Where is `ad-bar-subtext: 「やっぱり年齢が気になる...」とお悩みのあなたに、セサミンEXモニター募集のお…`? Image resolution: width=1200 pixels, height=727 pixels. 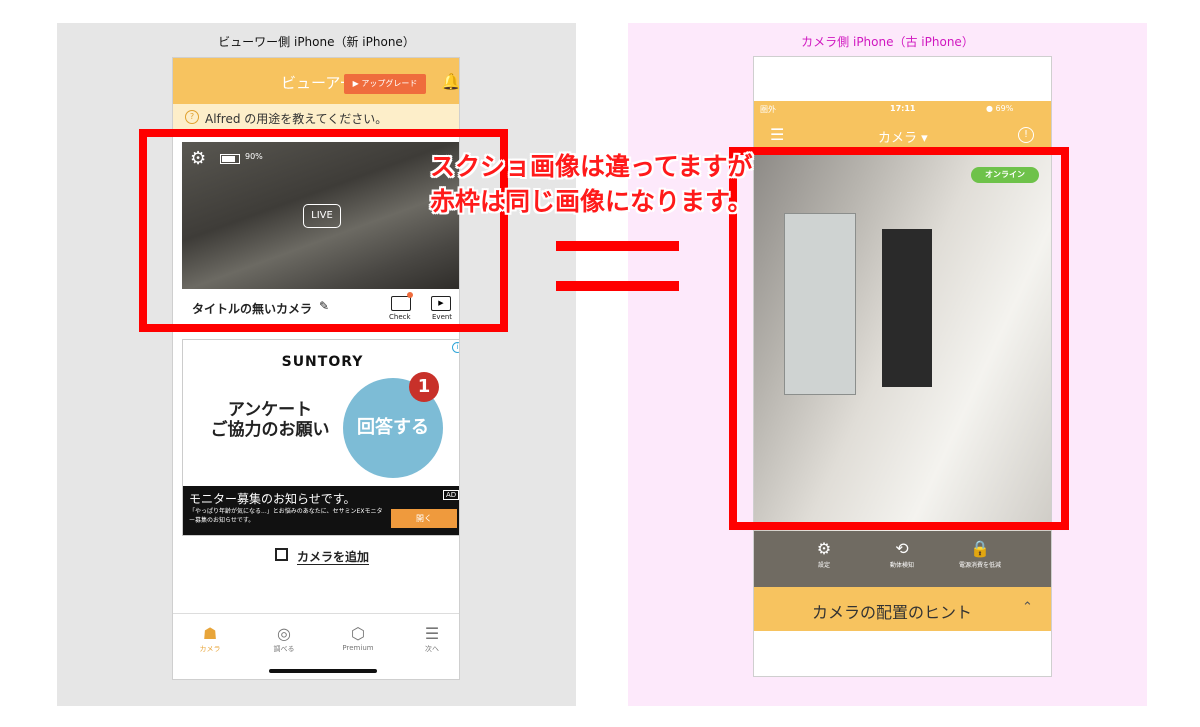 ad-bar-subtext: 「やっぱり年齢が気になる...」とお悩みのあなたに、セサミンEXモニター募集のお… is located at coordinates (286, 516).